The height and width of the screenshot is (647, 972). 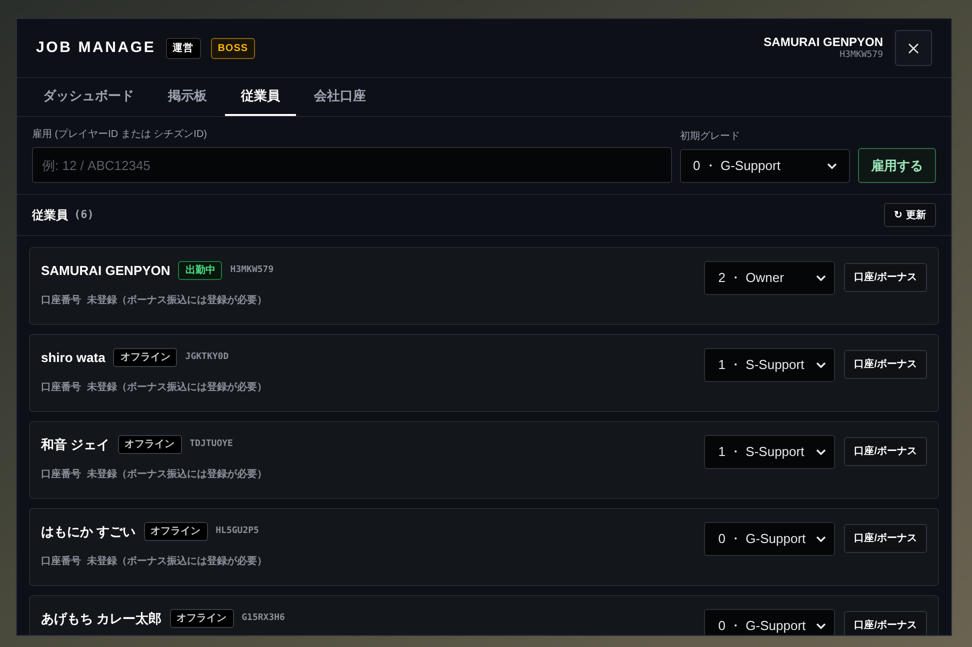 What do you see at coordinates (861, 55) in the screenshot?
I see `user-id: H3MKW579` at bounding box center [861, 55].